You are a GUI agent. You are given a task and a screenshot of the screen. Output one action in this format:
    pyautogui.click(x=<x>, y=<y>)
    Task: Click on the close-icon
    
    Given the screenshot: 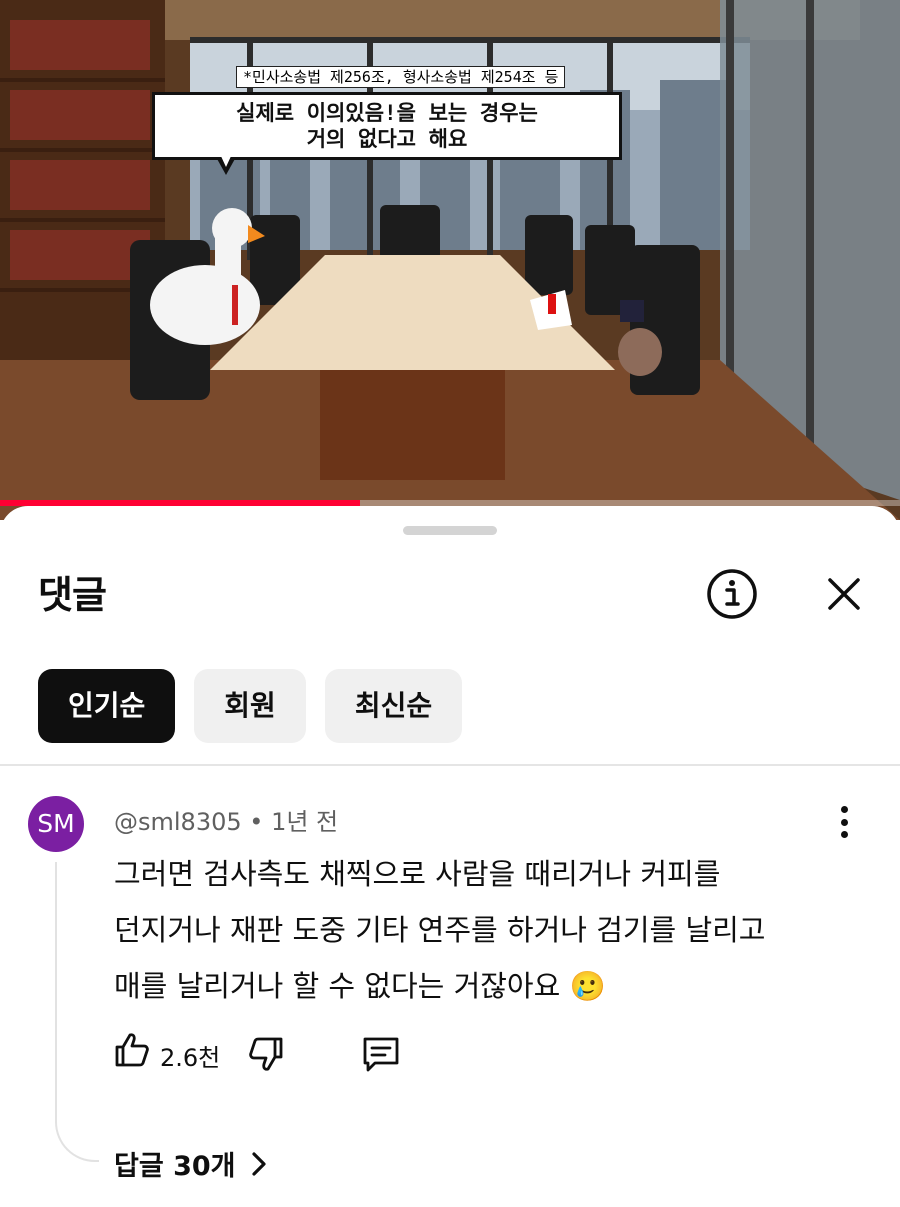 What is the action you would take?
    pyautogui.click(x=844, y=594)
    